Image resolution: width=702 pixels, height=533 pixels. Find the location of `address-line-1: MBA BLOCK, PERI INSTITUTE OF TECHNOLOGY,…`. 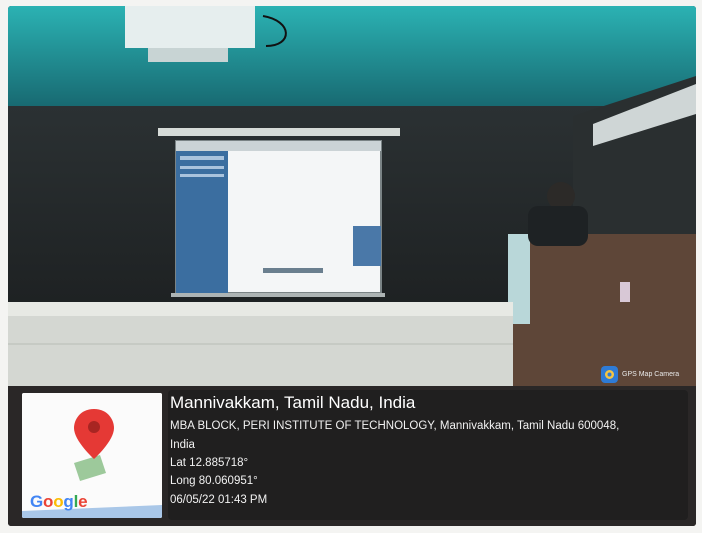

address-line-1: MBA BLOCK, PERI INSTITUTE OF TECHNOLOGY,… is located at coordinates (395, 426).